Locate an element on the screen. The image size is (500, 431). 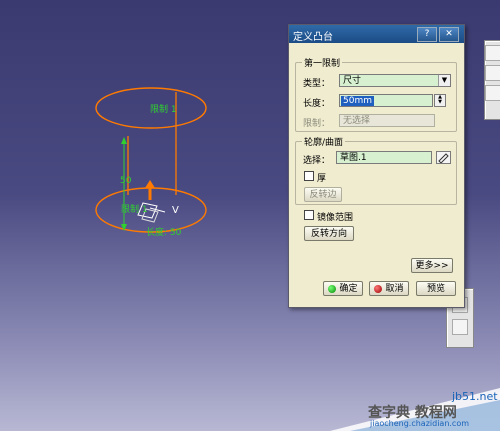
profile-selection-field: 草图.1 is located at coordinates (384, 157).